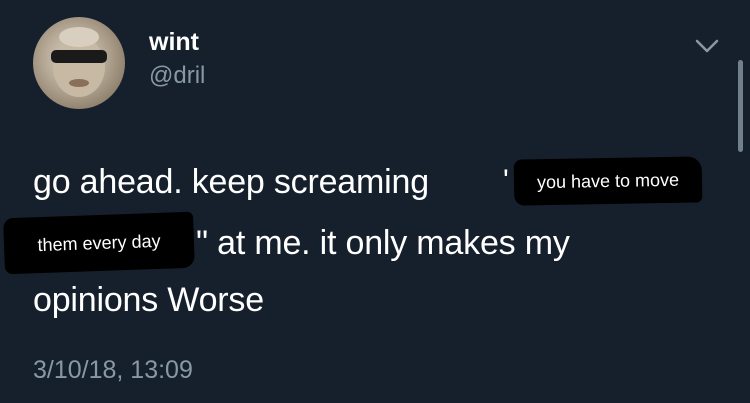 The width and height of the screenshot is (750, 403). Describe the element at coordinates (231, 182) in the screenshot. I see `tweet-text-line-1: go ahead. keep screaming` at that location.